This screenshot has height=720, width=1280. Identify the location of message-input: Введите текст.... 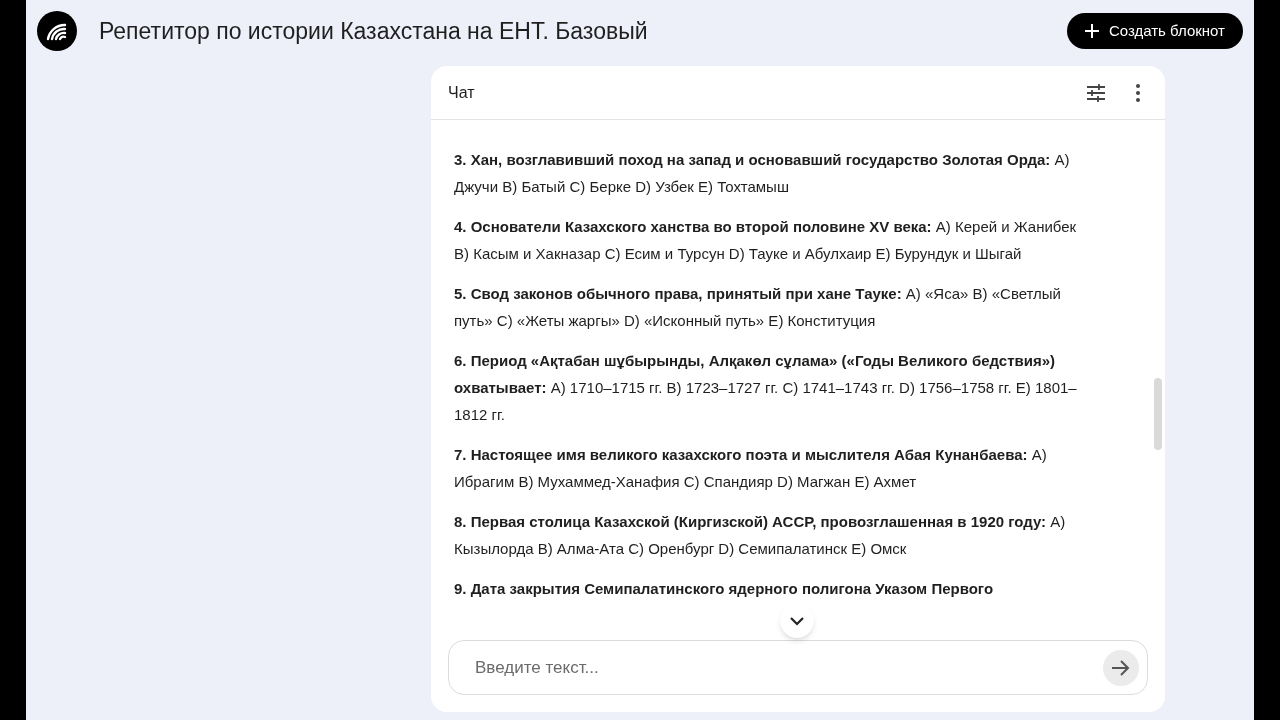
(789, 667).